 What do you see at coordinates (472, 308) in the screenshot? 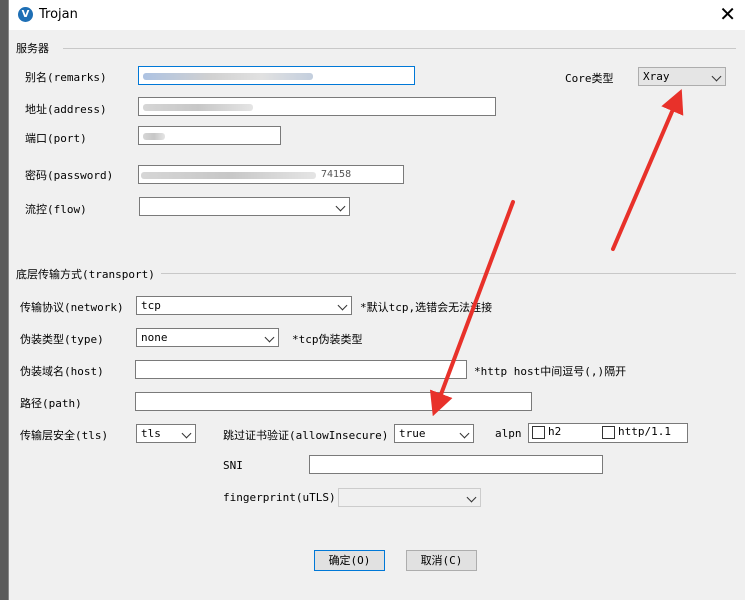
I see `arrow-to-allow-insecure` at bounding box center [472, 308].